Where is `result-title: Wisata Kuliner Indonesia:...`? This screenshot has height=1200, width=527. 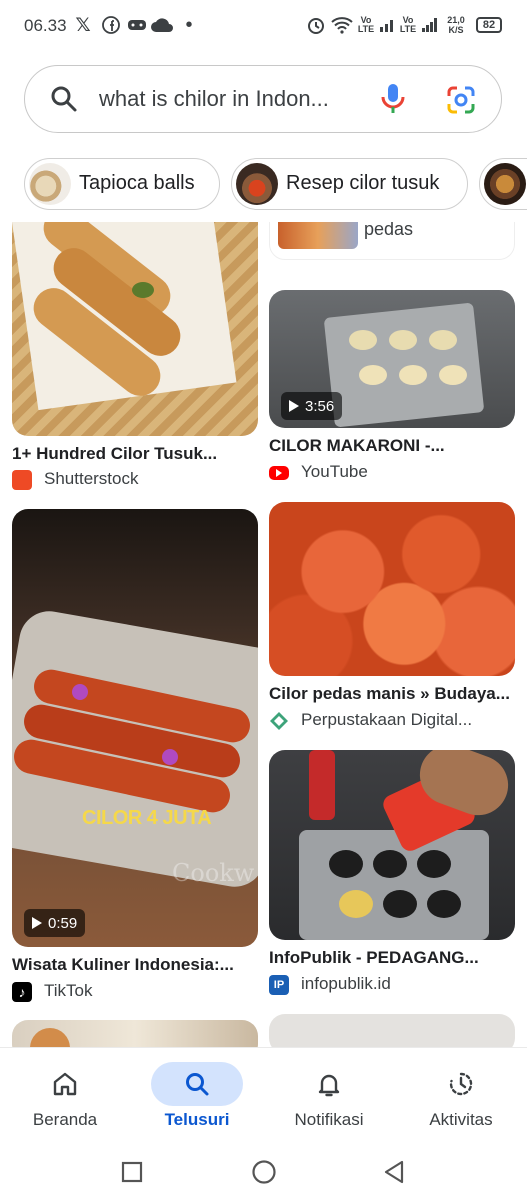 result-title: Wisata Kuliner Indonesia:... is located at coordinates (123, 965).